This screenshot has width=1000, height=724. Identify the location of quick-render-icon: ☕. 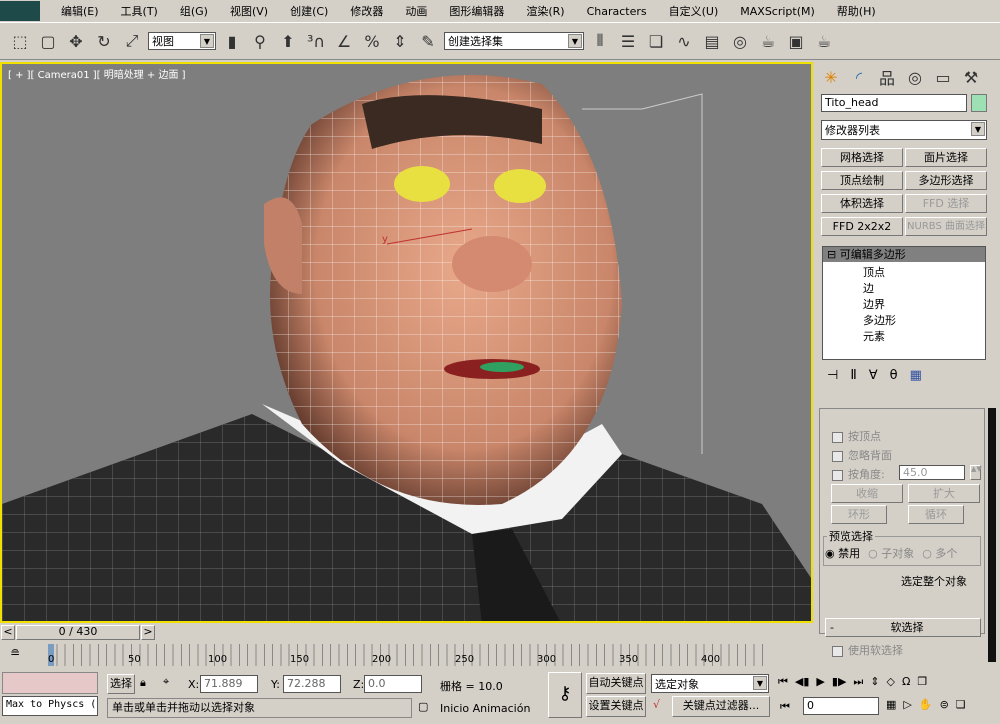
(824, 41).